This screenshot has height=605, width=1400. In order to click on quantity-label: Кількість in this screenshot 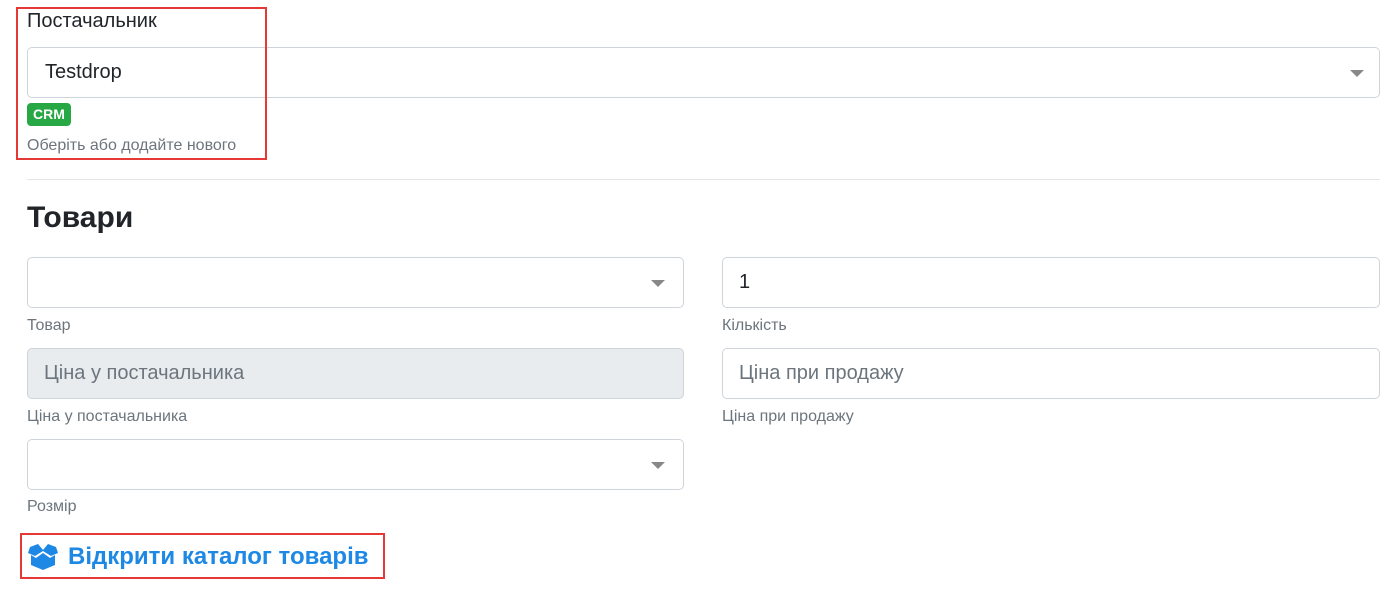, I will do `click(754, 325)`.